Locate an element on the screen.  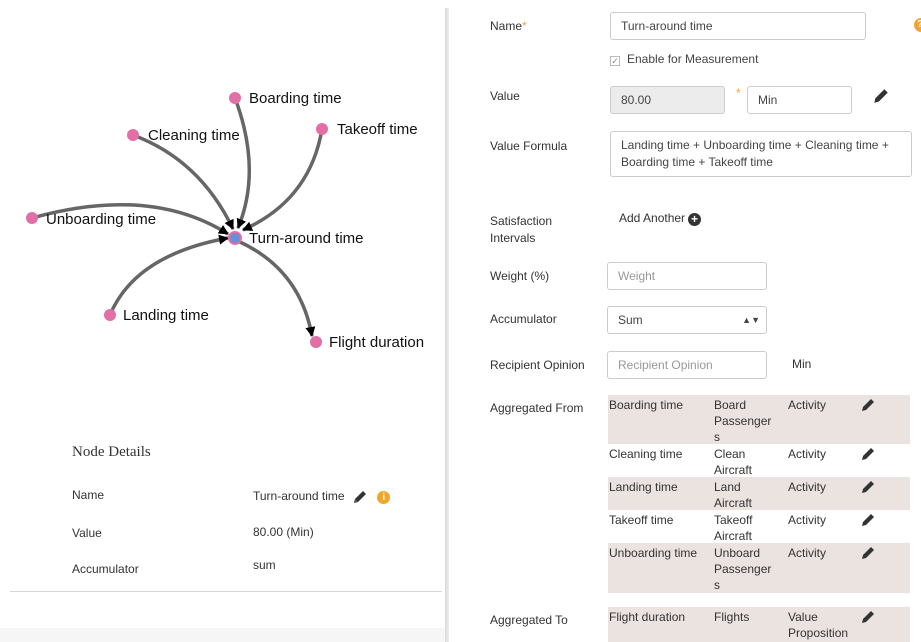
enable-measurement-label: Enable for Measurement is located at coordinates (693, 59).